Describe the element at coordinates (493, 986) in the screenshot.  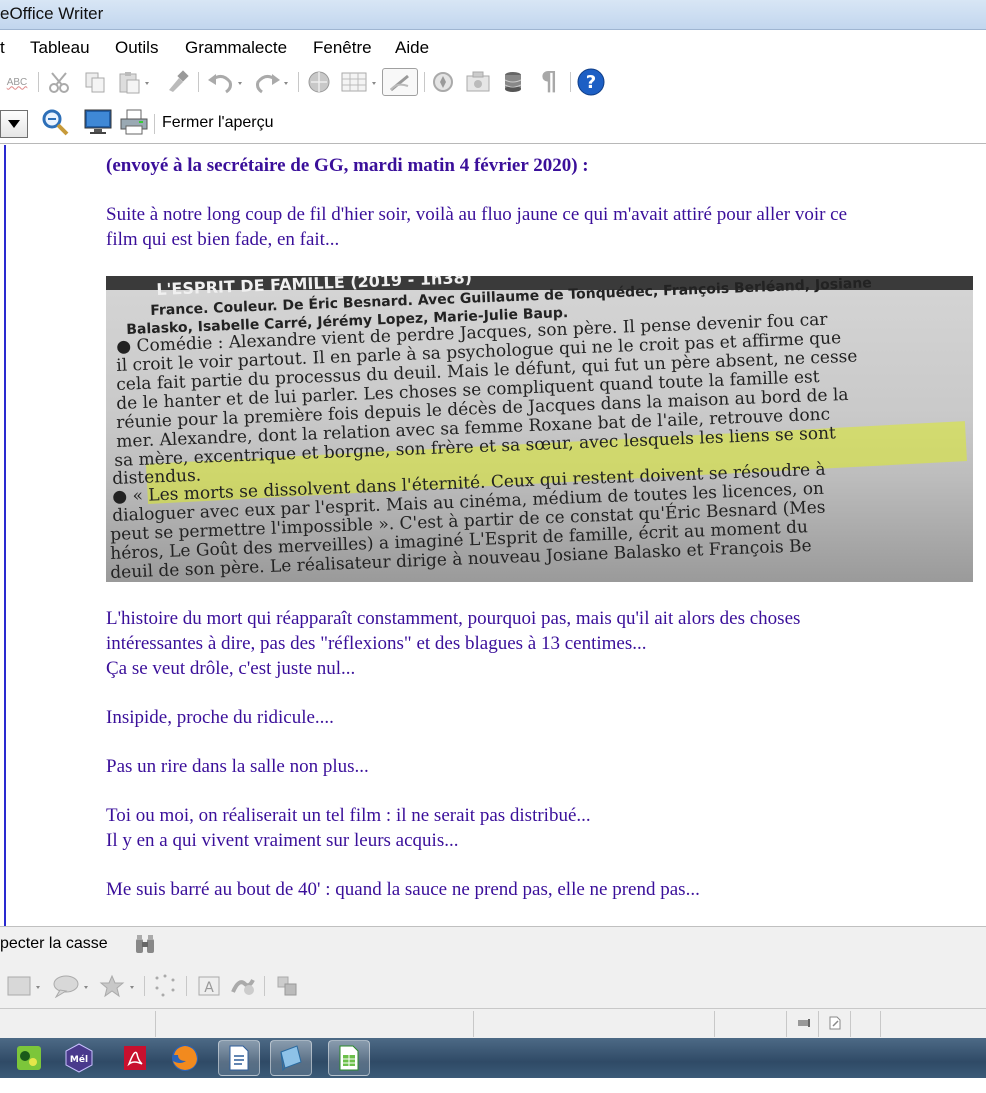
I see `drawing-toolbar: A` at that location.